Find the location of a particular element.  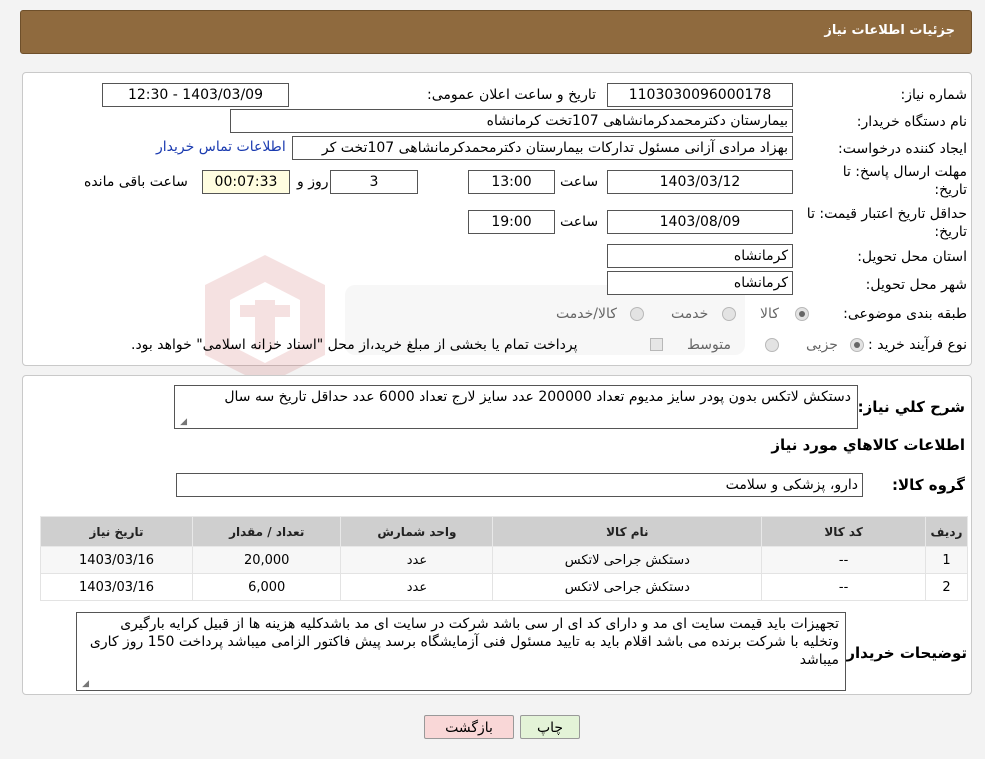

city-label: شهر محل تحویل: is located at coordinates (916, 285).